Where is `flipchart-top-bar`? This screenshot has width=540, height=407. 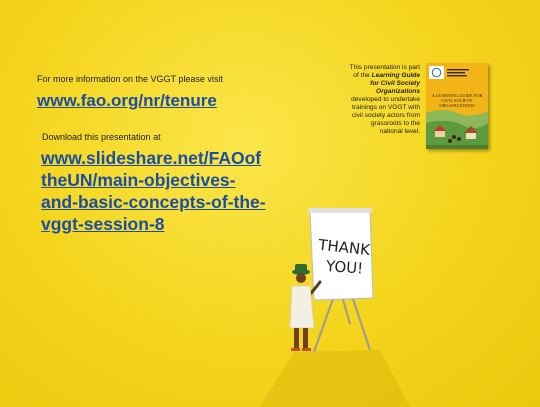
flipchart-top-bar is located at coordinates (340, 210).